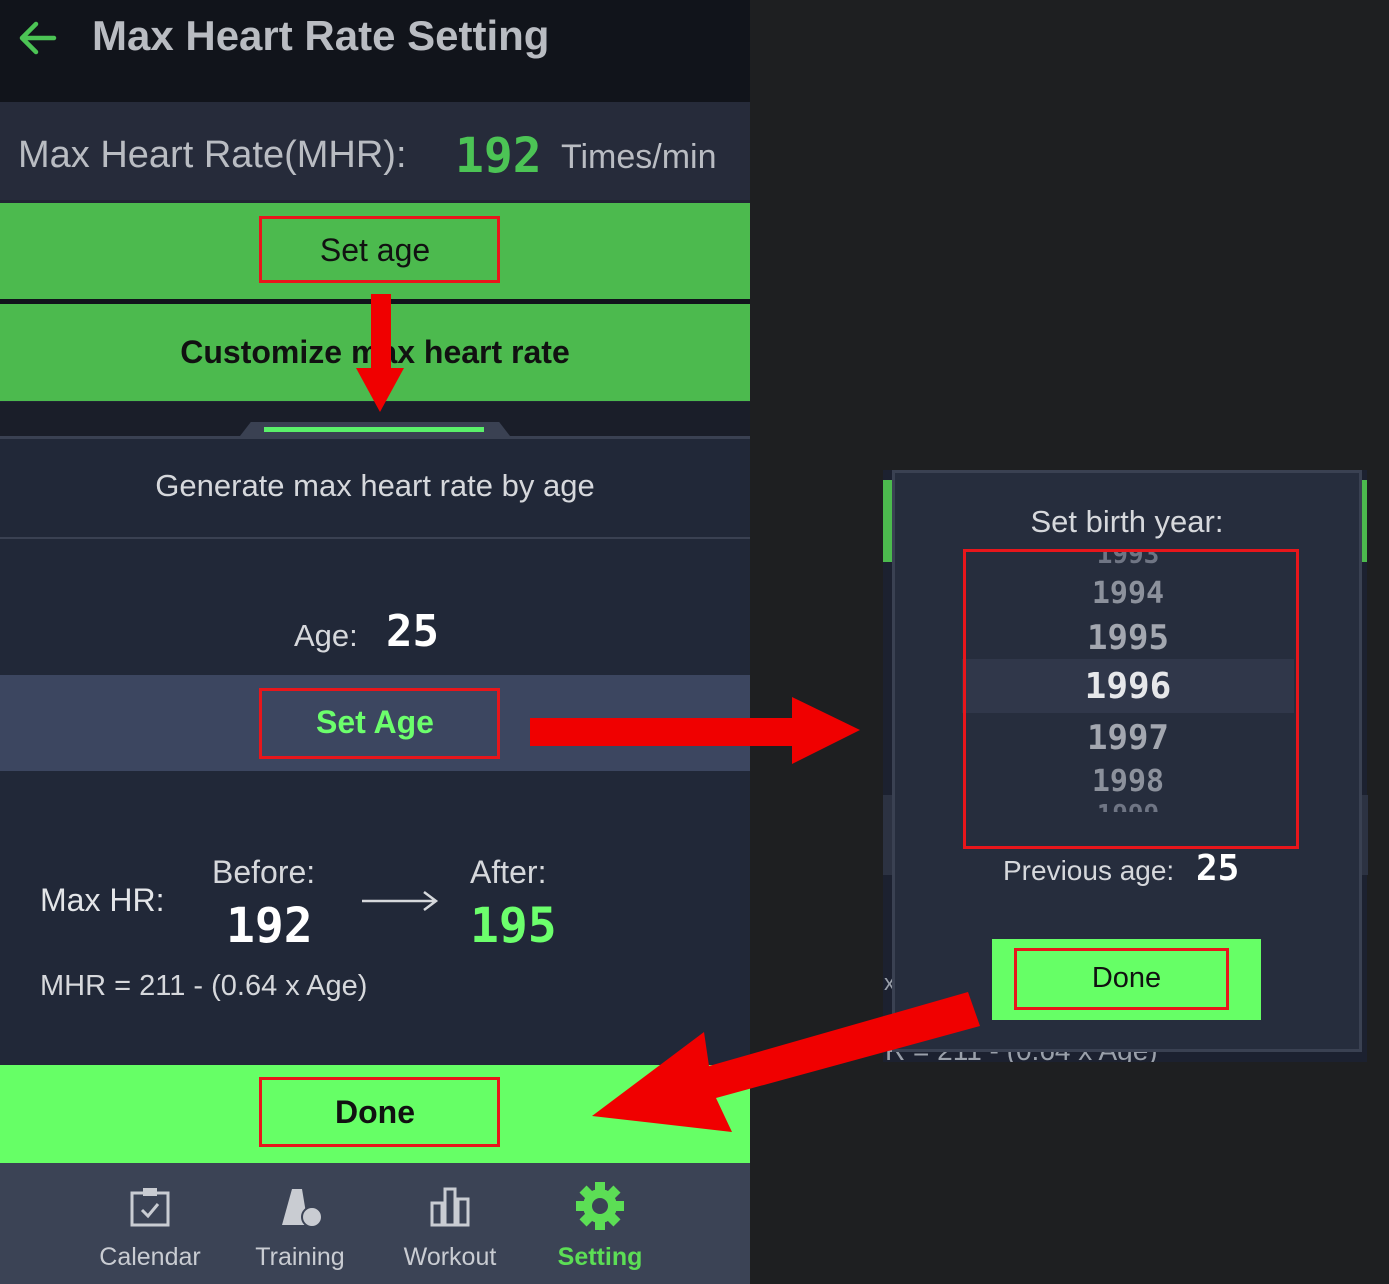 This screenshot has width=1389, height=1284. I want to click on arrow-down-annotation, so click(380, 353).